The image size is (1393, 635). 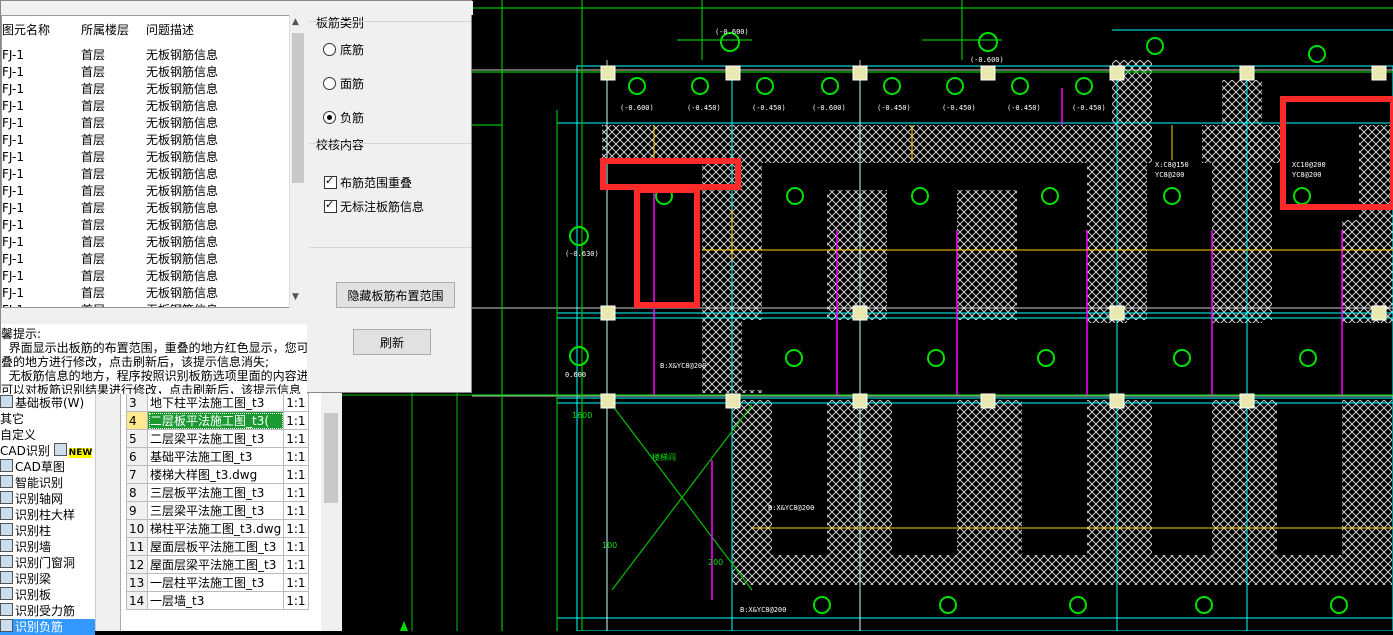 I want to click on drawing-row: 7 楼梯大样图_t3.dwg 1:1, so click(x=218, y=474).